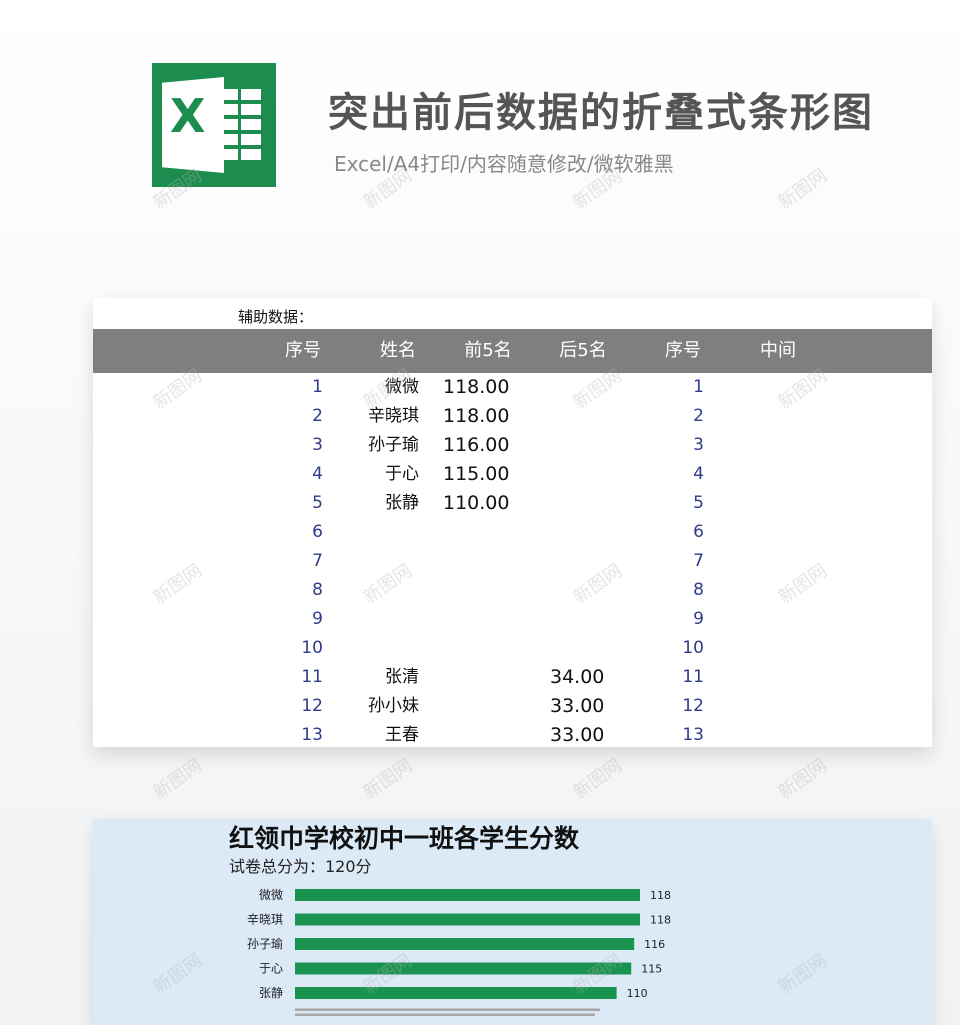 This screenshot has height=1025, width=960. I want to click on category-label: 微微, so click(271, 895).